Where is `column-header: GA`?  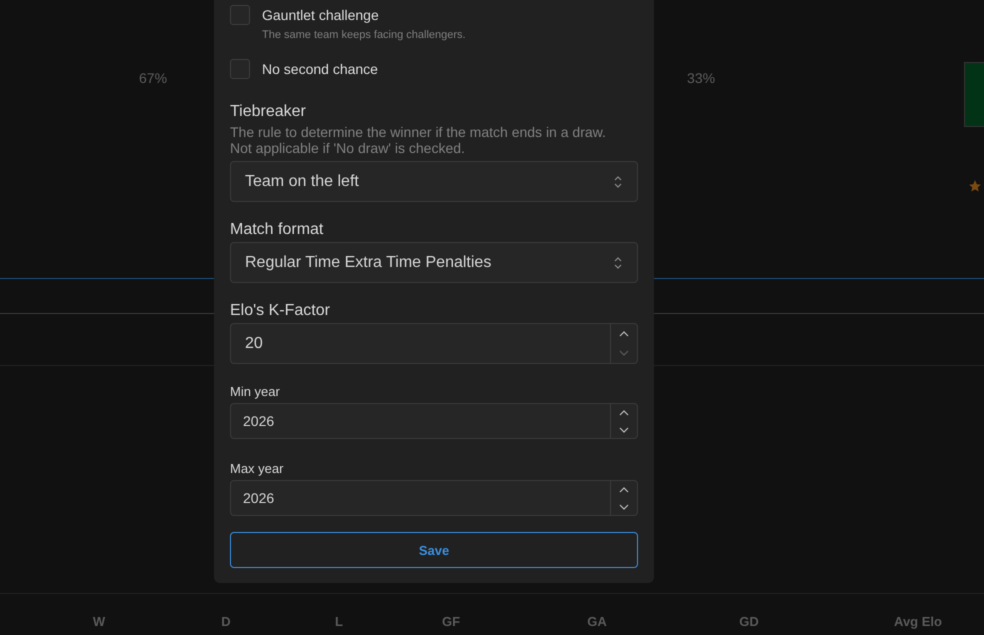
column-header: GA is located at coordinates (597, 621).